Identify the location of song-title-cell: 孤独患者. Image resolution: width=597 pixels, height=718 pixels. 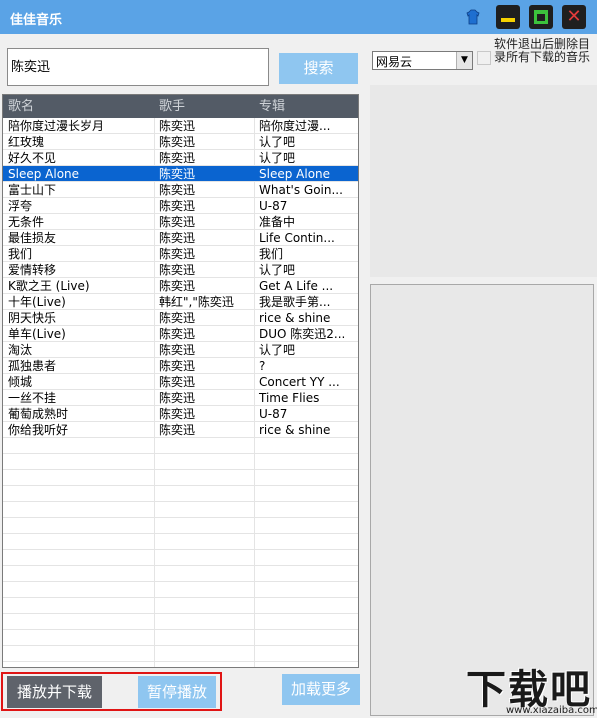
(32, 366).